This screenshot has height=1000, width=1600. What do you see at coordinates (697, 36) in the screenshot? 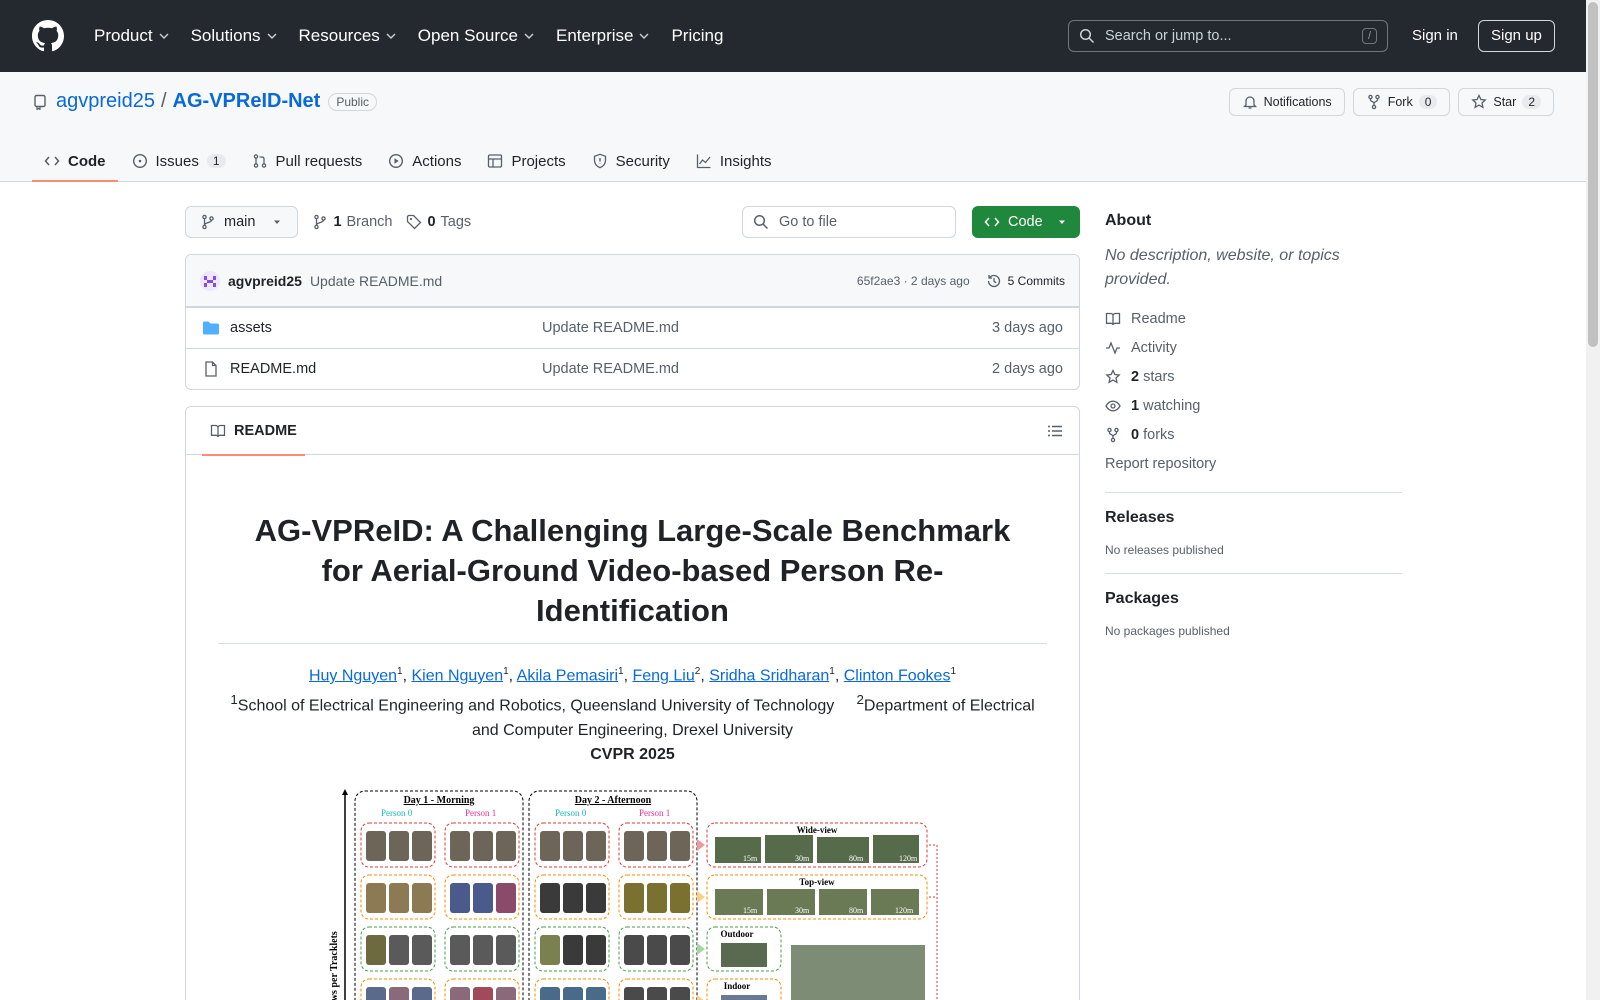
I see `nav-pricing: Pricing` at bounding box center [697, 36].